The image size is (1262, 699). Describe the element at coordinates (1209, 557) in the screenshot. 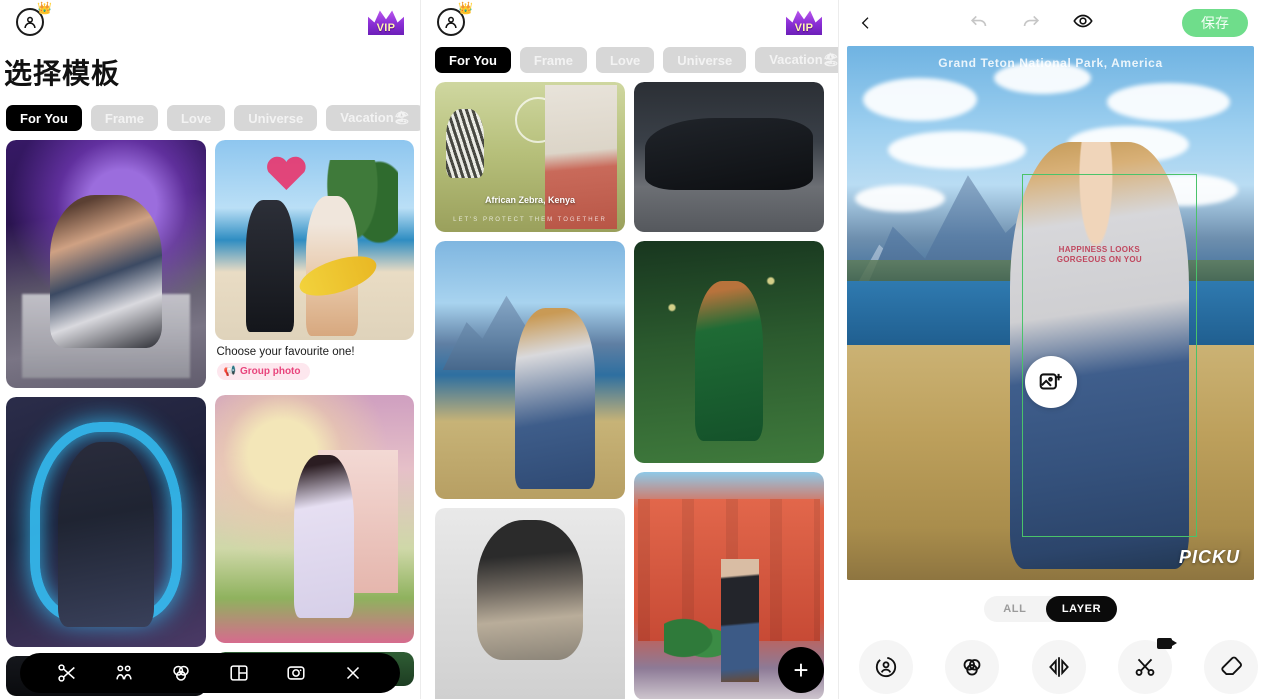

I see `picku-watermark: PICKU` at that location.